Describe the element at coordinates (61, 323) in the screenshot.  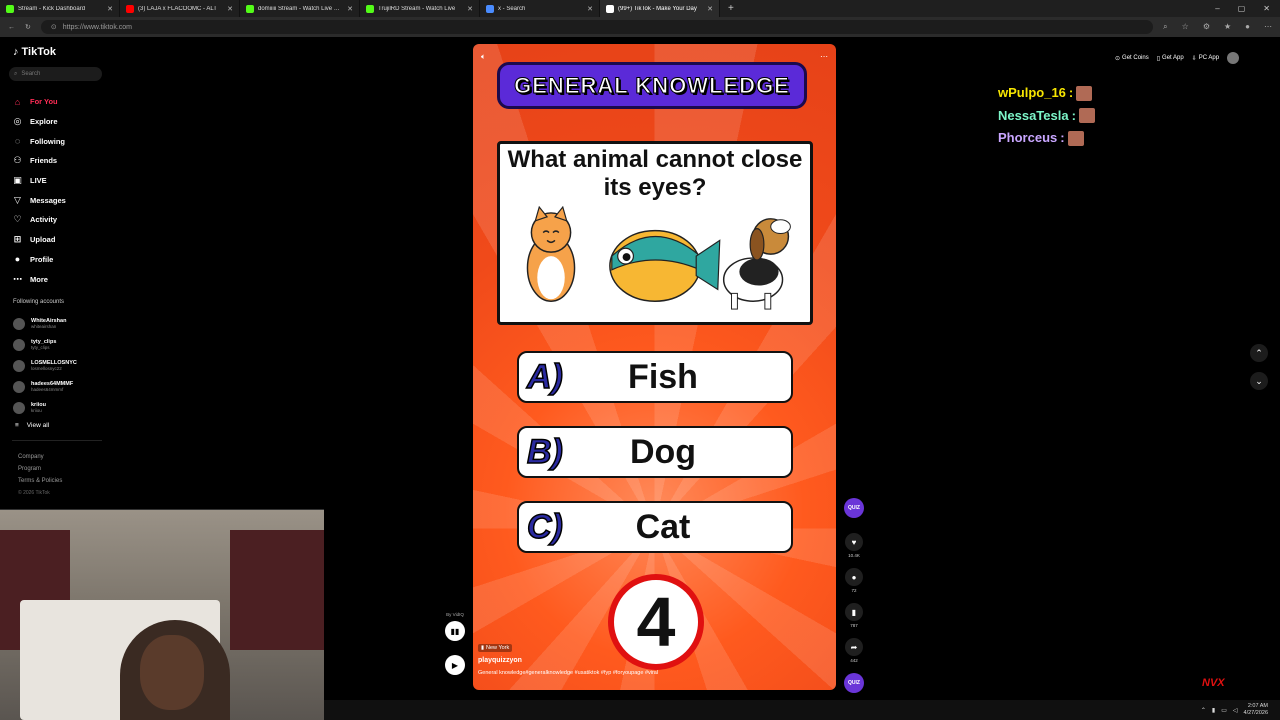
I see `following-account: WhiteAirshan whiteairshan` at that location.